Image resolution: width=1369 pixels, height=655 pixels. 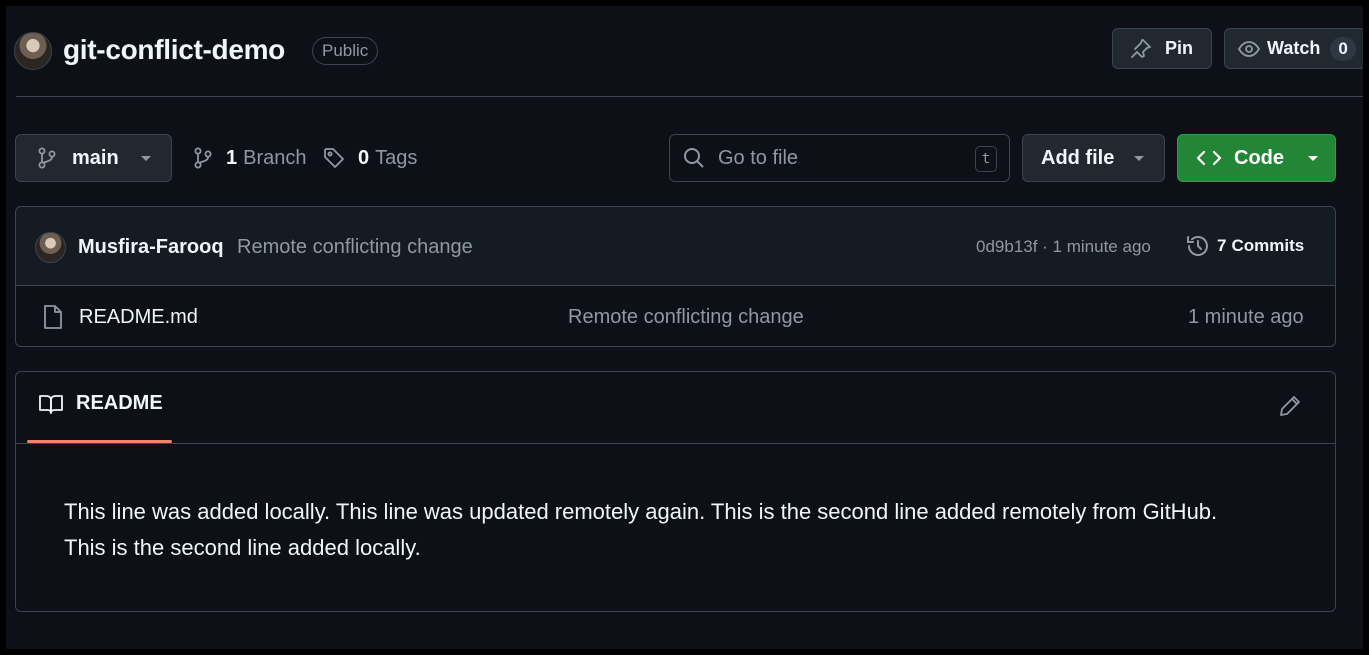 I want to click on file-icon, so click(x=53, y=317).